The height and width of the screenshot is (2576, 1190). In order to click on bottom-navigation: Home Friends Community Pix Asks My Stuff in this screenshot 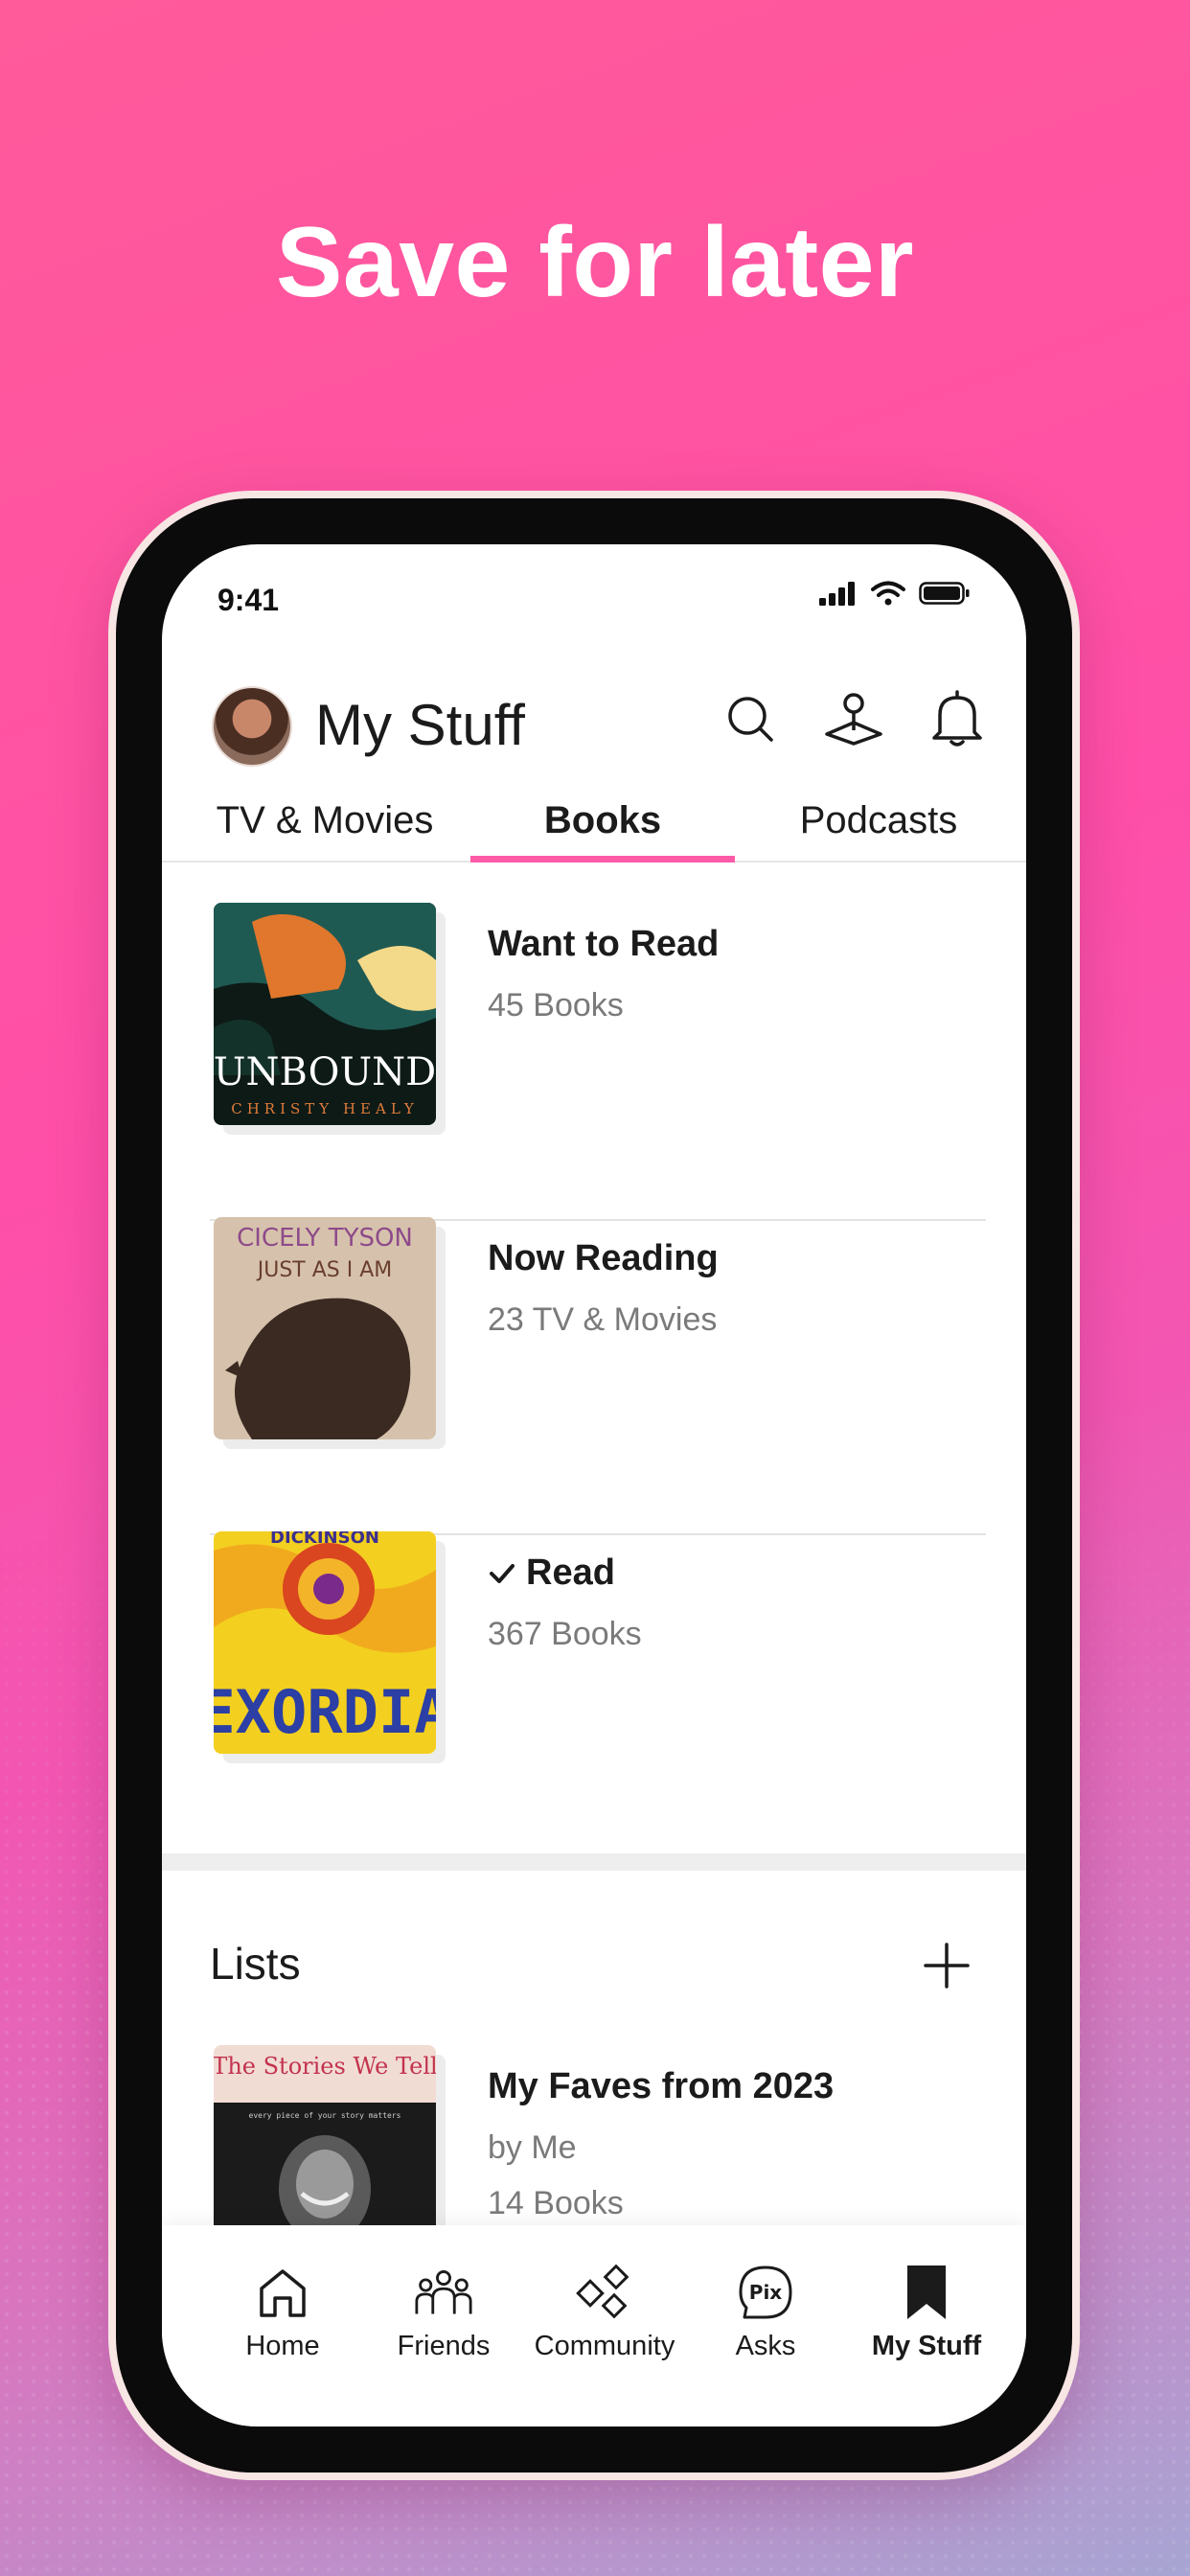, I will do `click(594, 2325)`.